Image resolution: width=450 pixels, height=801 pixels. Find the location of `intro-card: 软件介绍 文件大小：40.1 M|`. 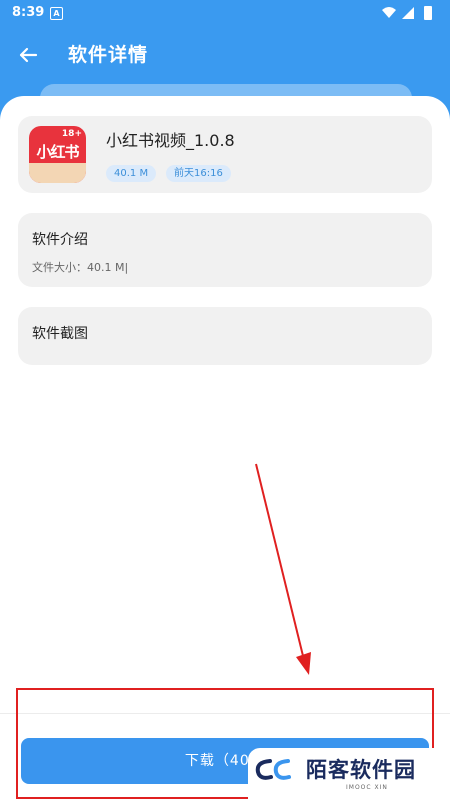

intro-card: 软件介绍 文件大小：40.1 M| is located at coordinates (225, 250).